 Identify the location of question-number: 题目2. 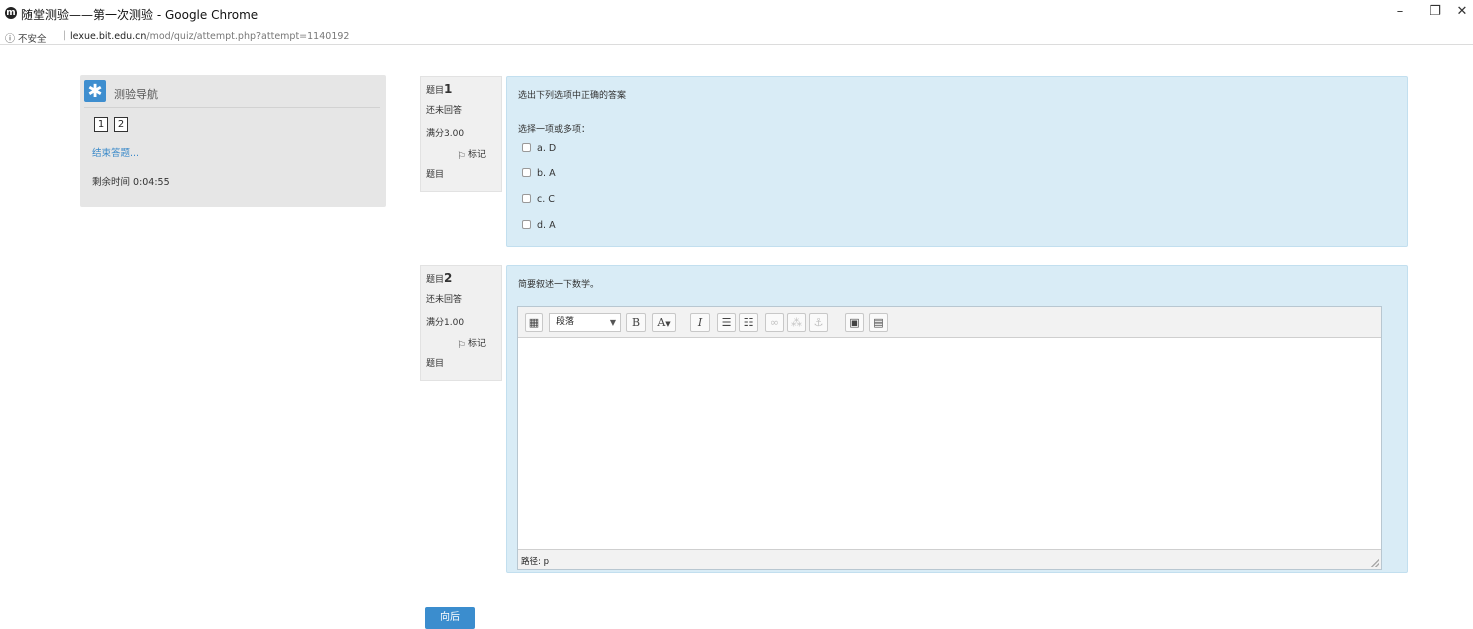
(439, 278).